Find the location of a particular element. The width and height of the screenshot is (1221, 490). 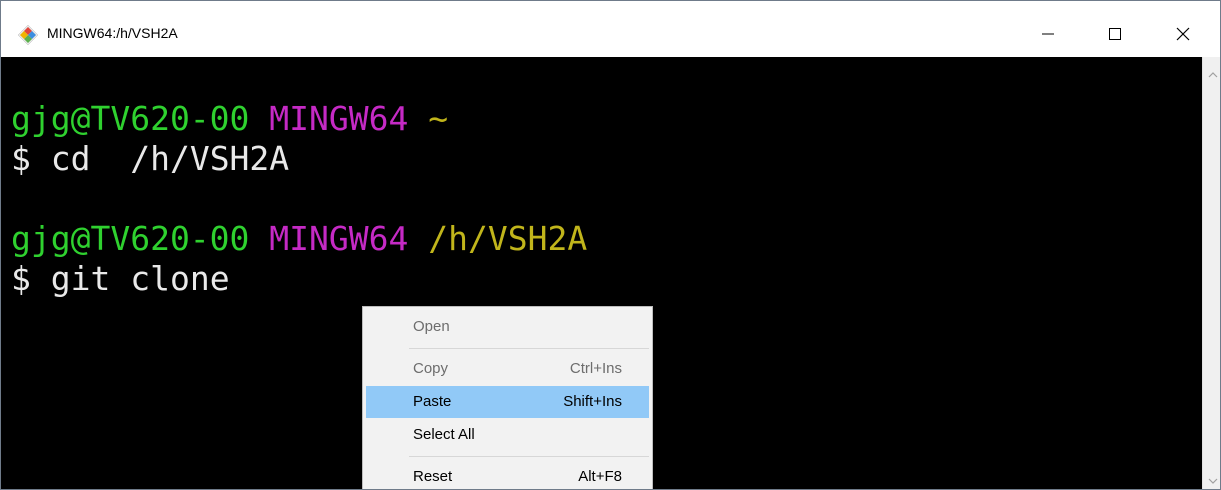

menu-item-reset: Reset Alt+F8 is located at coordinates (507, 475).